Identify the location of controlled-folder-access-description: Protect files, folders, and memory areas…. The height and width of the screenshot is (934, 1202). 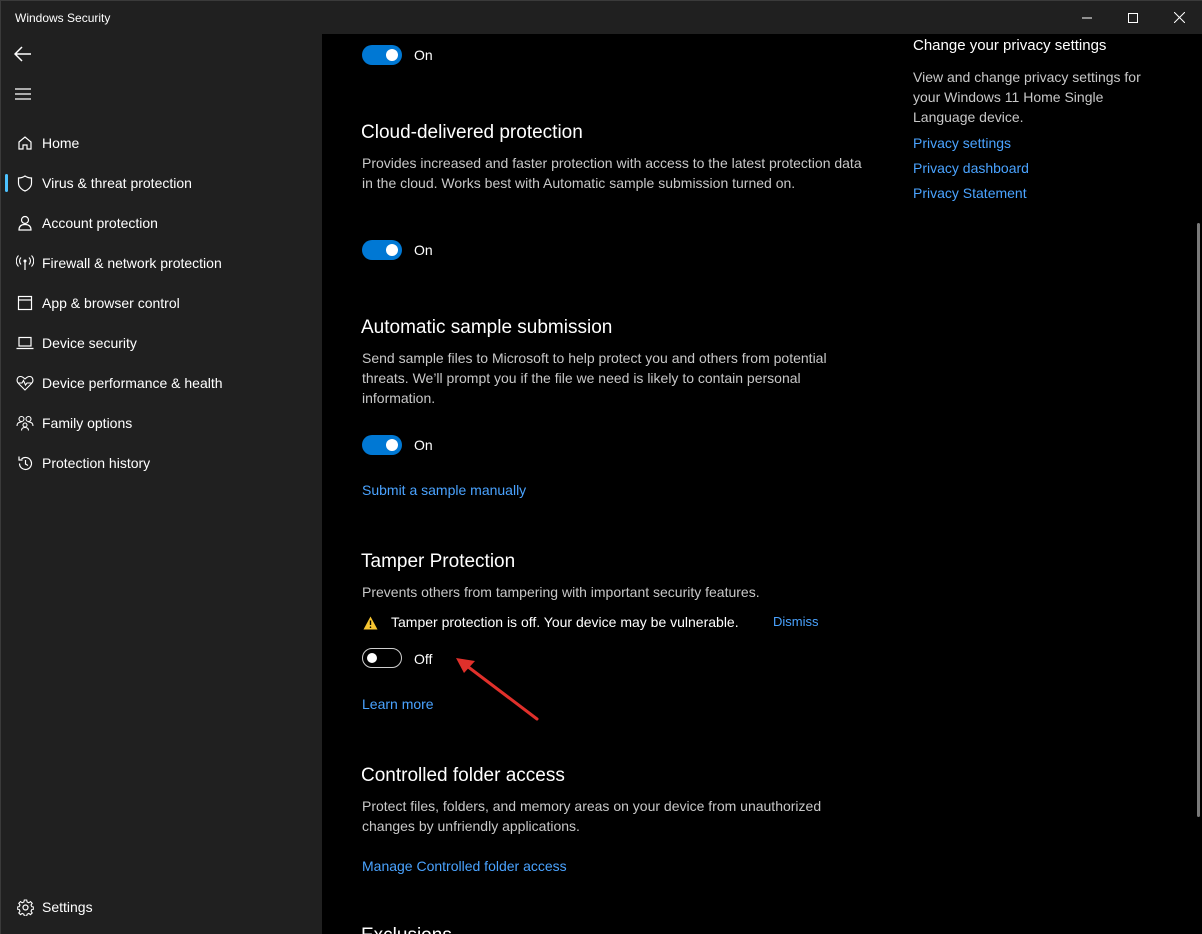
(592, 816).